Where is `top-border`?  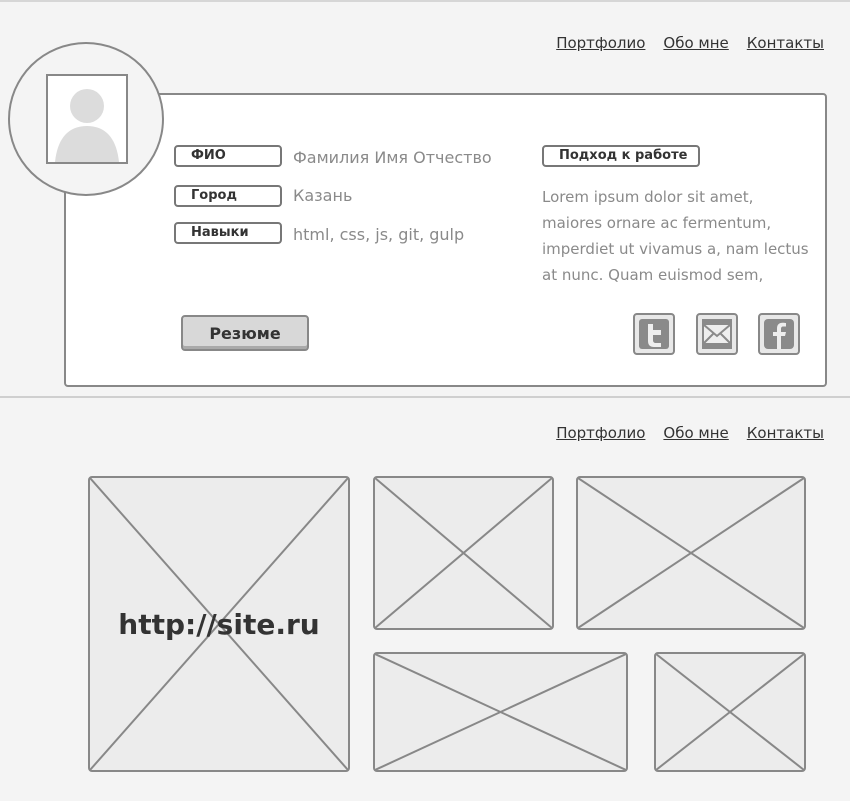 top-border is located at coordinates (425, 1).